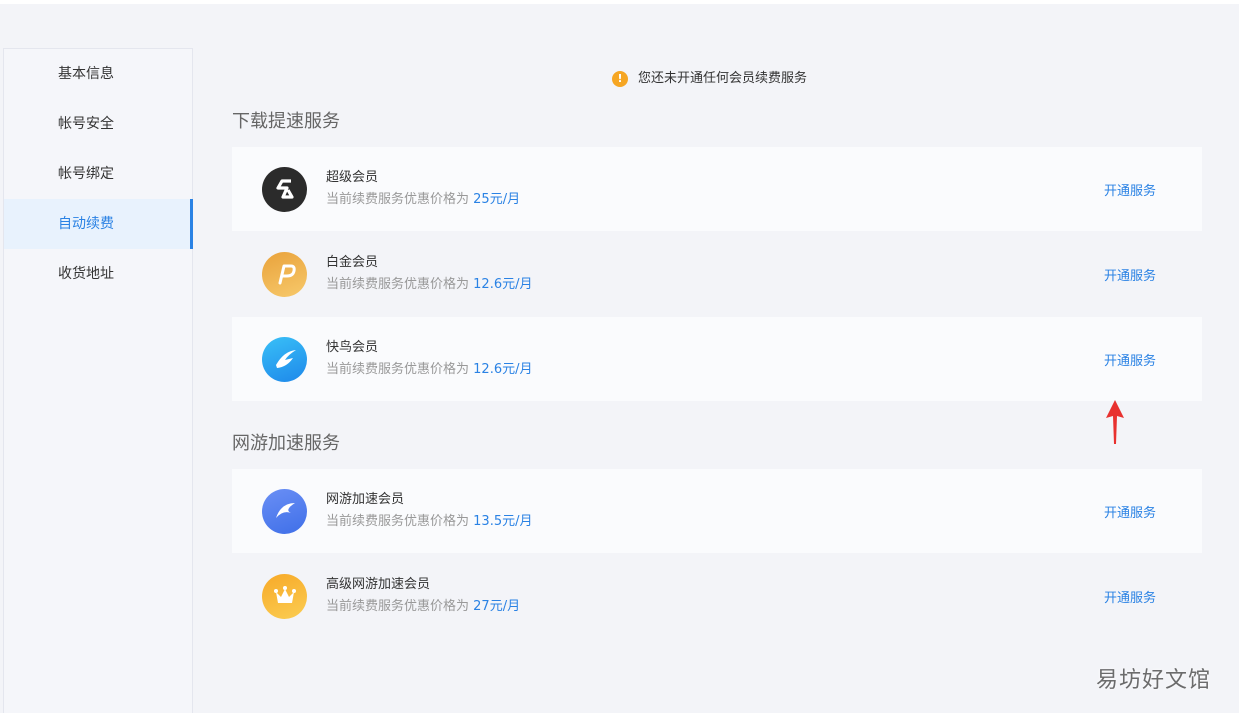  I want to click on section-title-download: 下载提速服务, so click(286, 121).